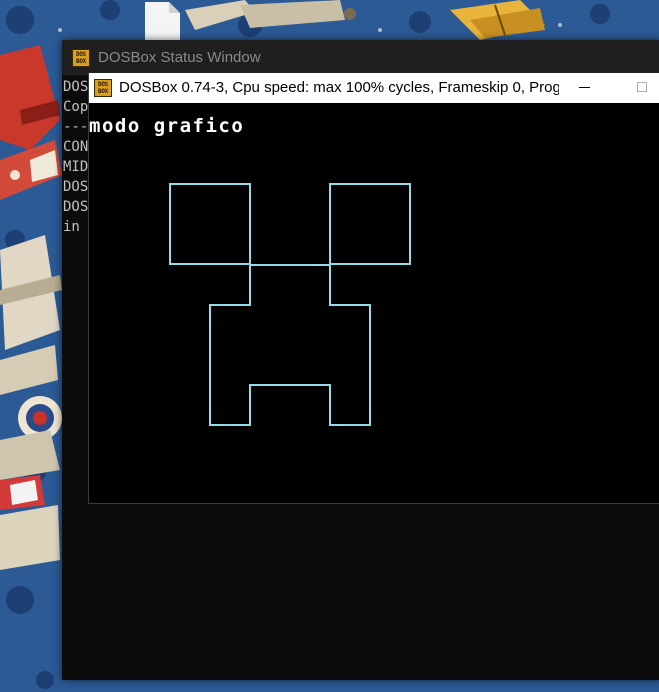 The height and width of the screenshot is (692, 659). What do you see at coordinates (642, 87) in the screenshot?
I see `maximize-icon` at bounding box center [642, 87].